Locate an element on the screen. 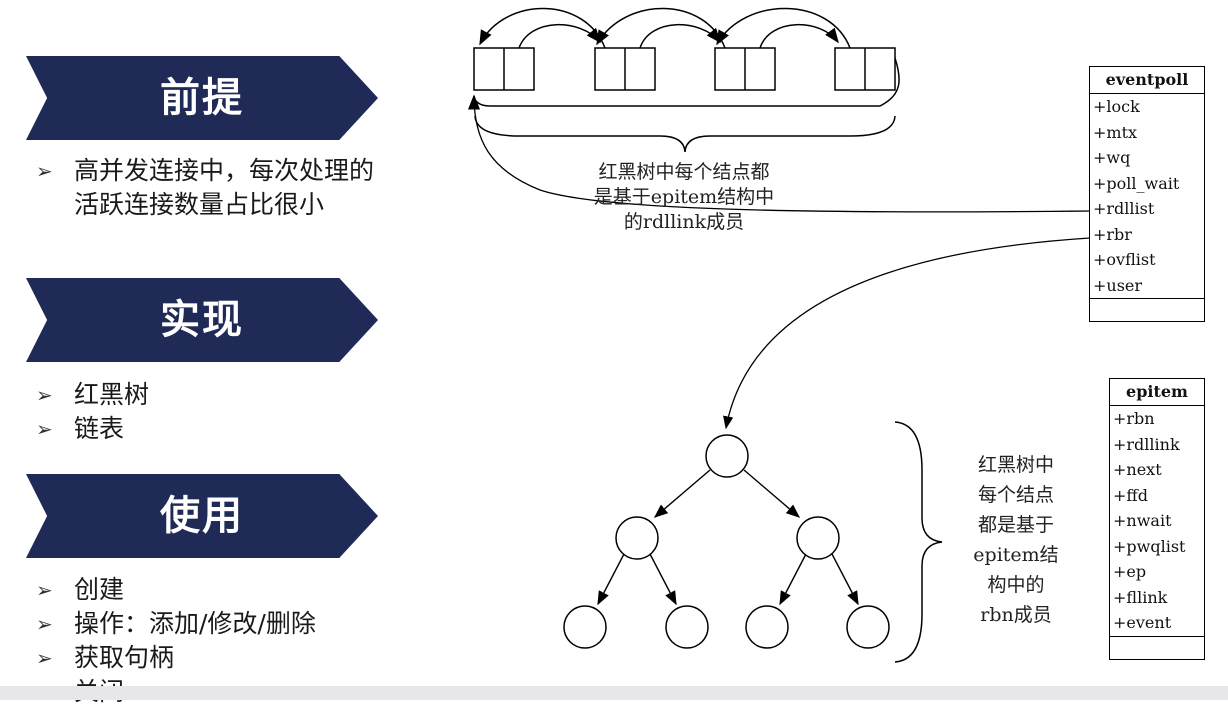  struct-field: +rbr is located at coordinates (1112, 234).